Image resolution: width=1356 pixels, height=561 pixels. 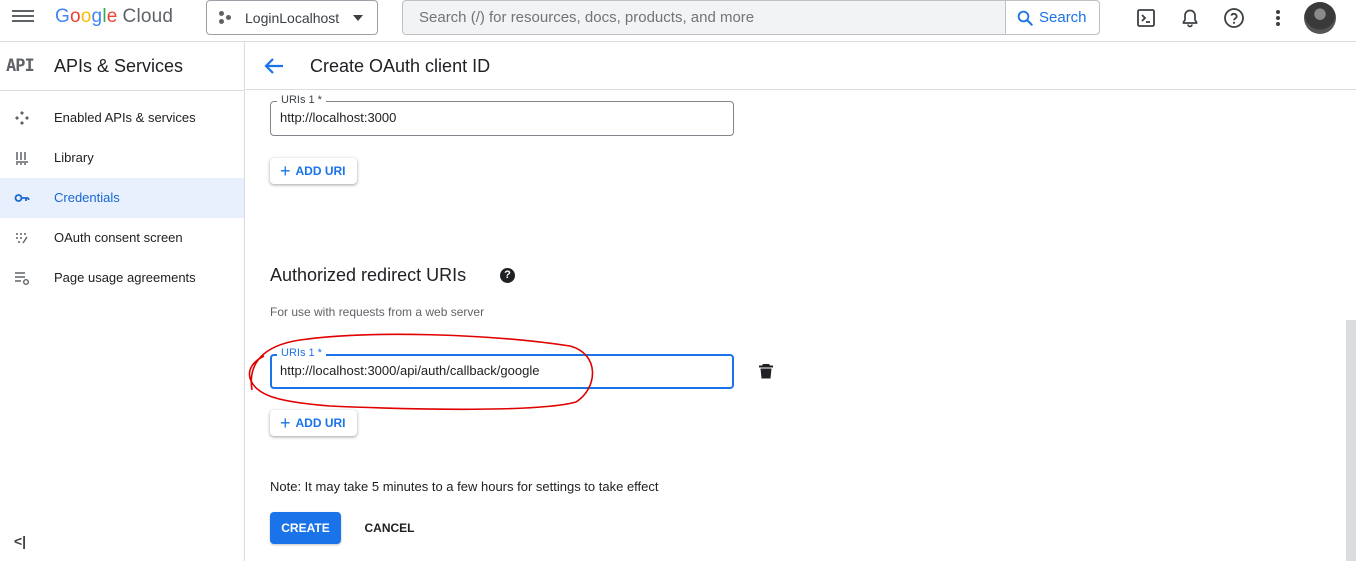 I want to click on redirect-uri-label: URIs 1 *, so click(x=301, y=353).